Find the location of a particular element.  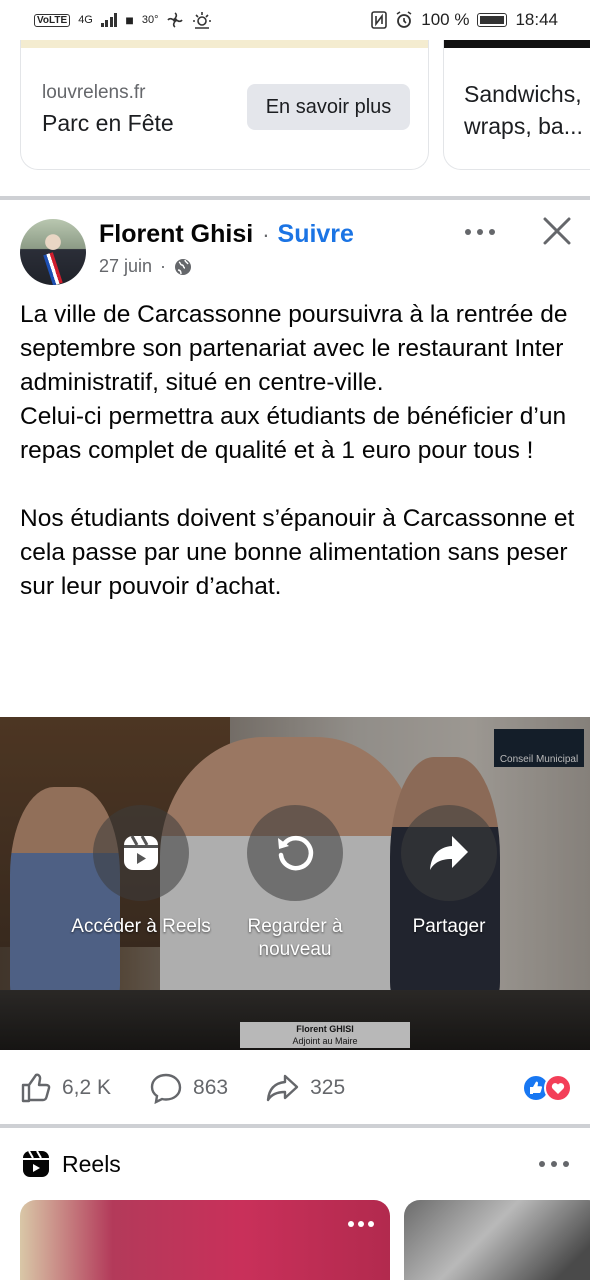

reels-options-button is located at coordinates (554, 1164).